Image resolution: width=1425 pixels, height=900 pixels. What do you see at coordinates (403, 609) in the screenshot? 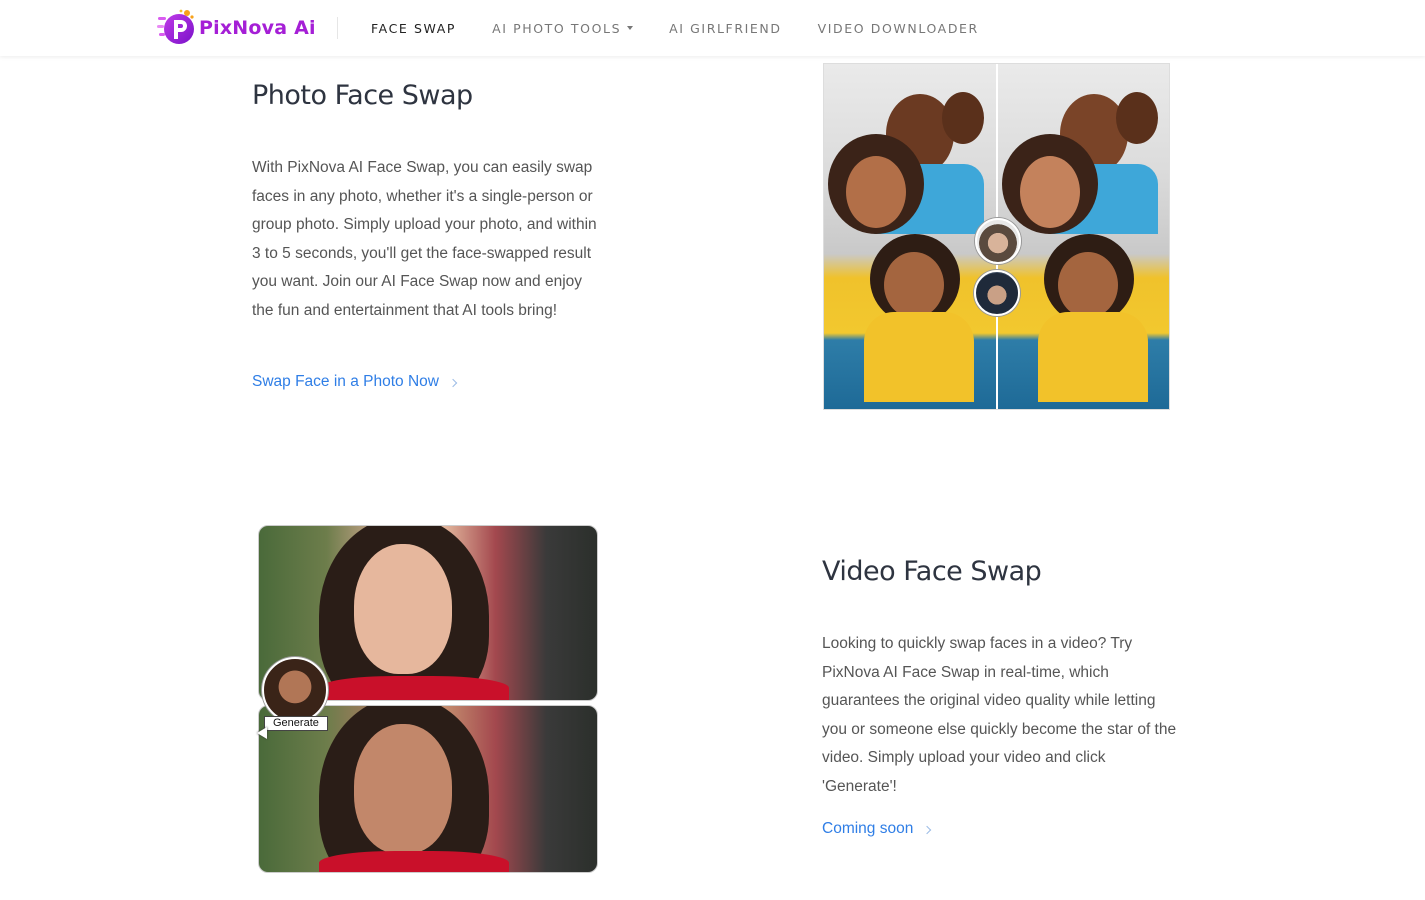
I see `woman-face-original` at bounding box center [403, 609].